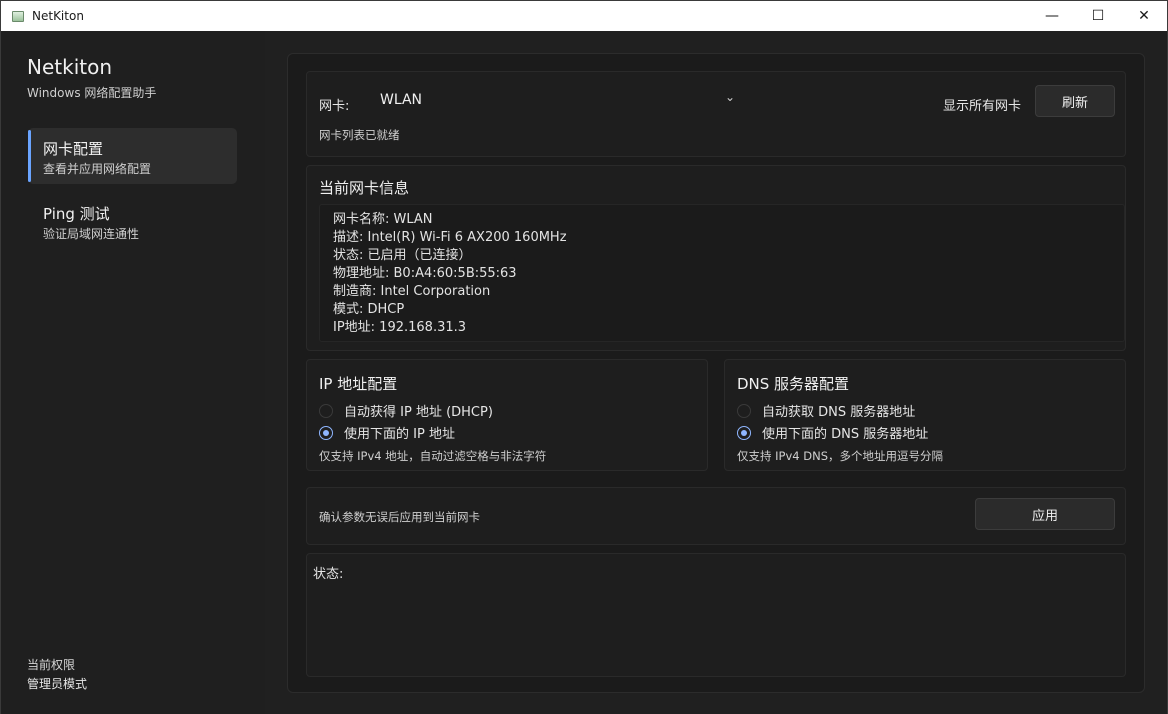 Image resolution: width=1168 pixels, height=714 pixels. I want to click on ip-config-hint: 仅支持 IPv4 地址，自动过滤空格与非法字符, so click(433, 456).